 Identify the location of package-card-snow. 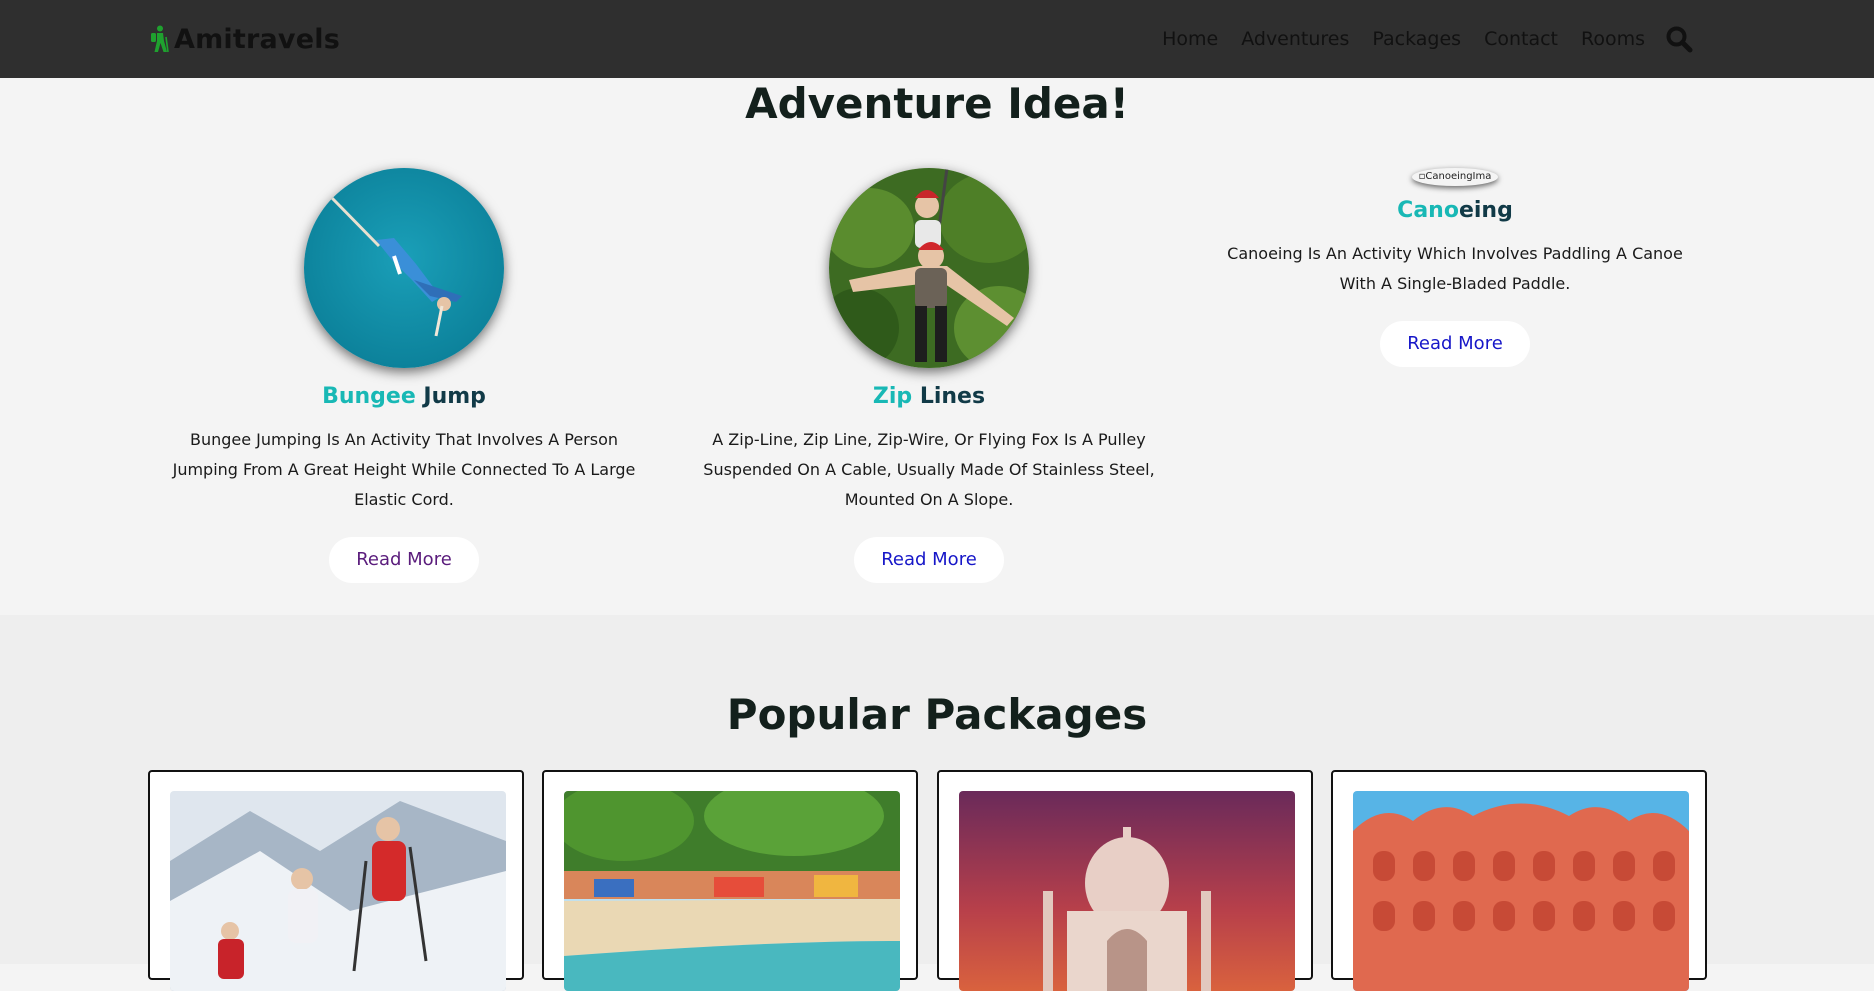
(336, 880).